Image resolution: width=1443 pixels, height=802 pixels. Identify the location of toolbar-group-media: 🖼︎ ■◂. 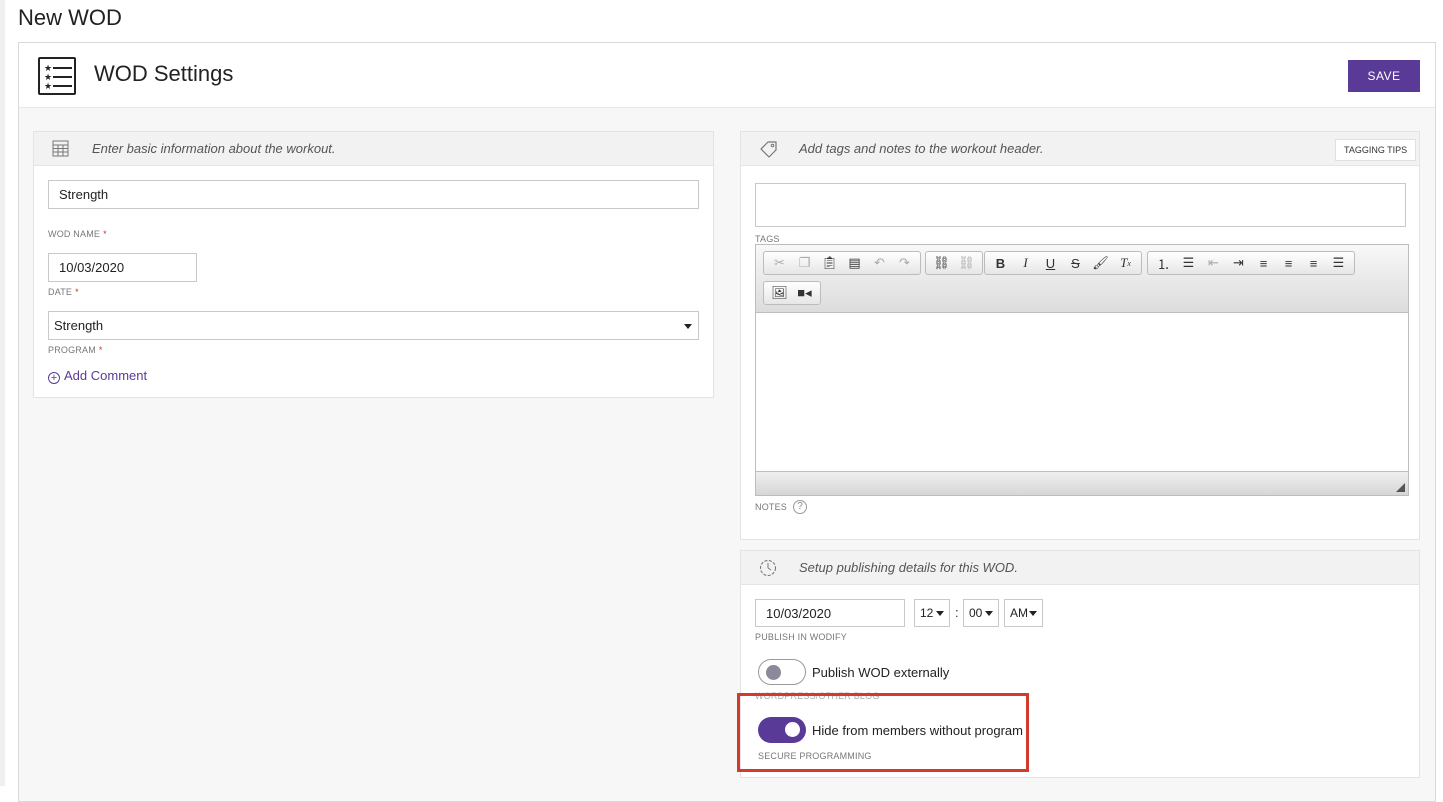
(792, 293).